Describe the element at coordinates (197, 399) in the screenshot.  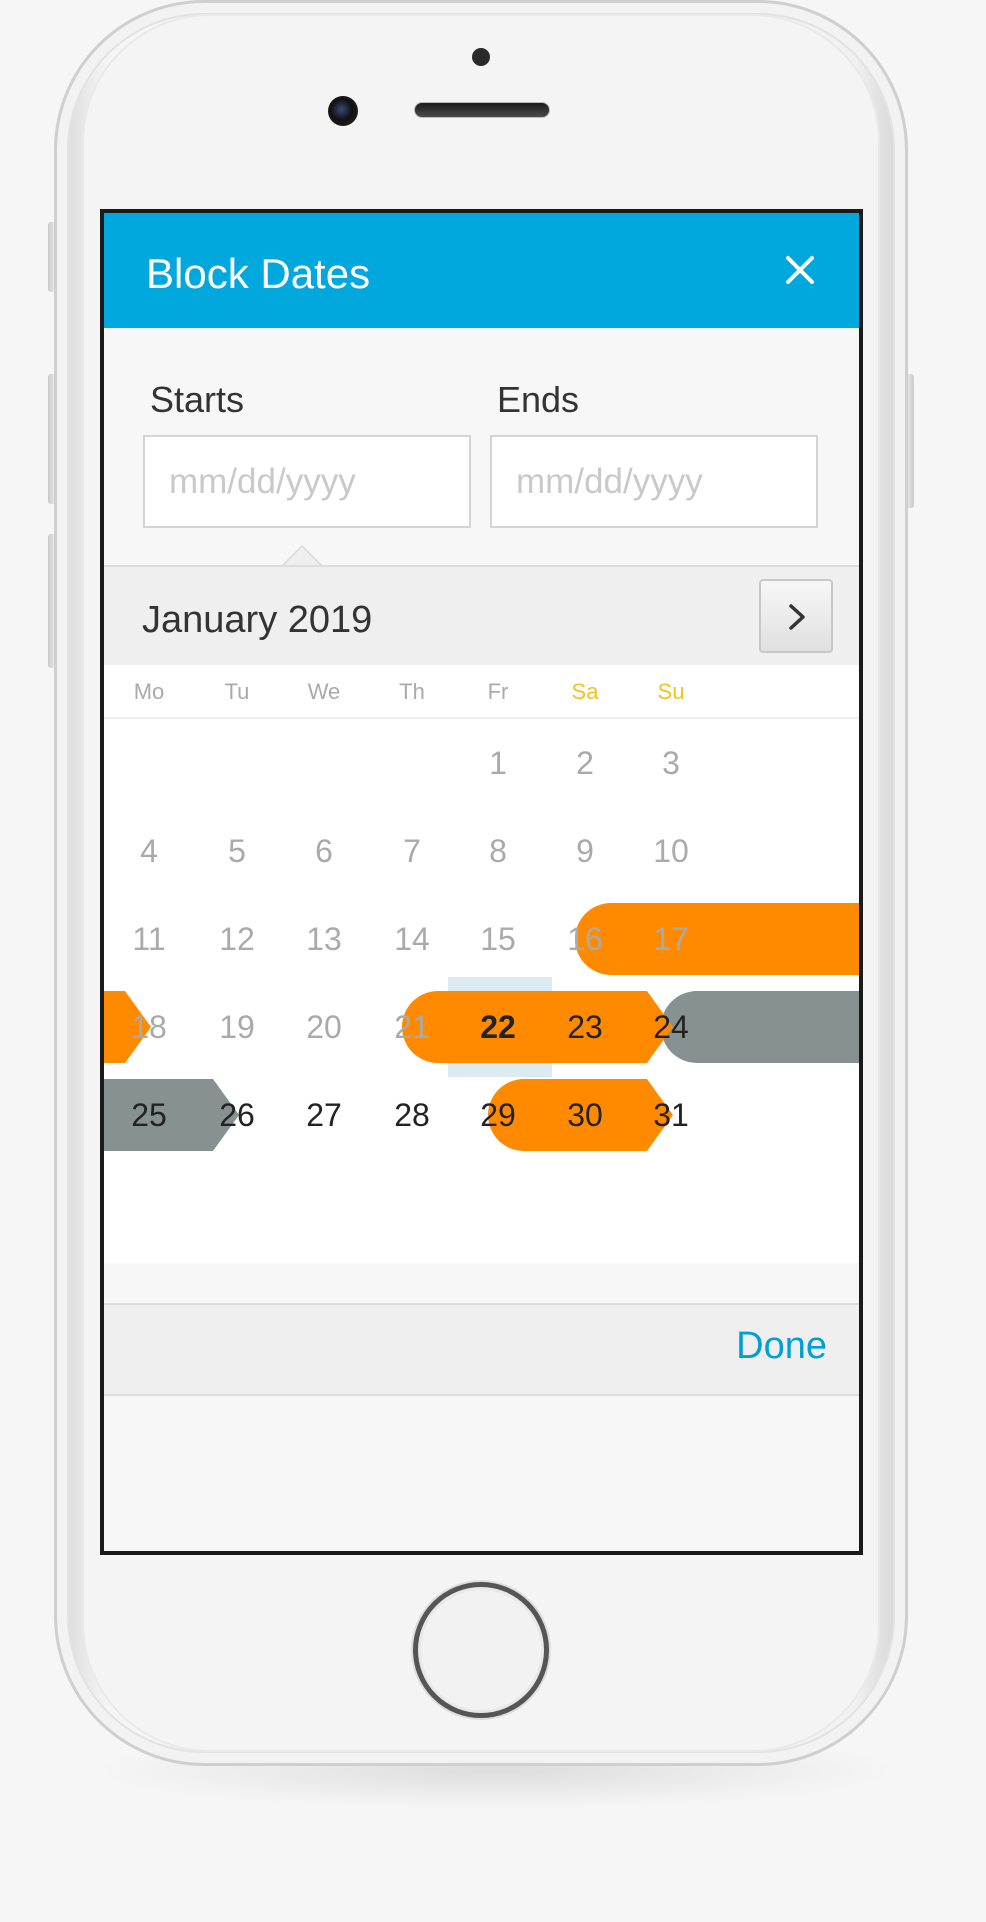
I see `starts-label: Starts` at that location.